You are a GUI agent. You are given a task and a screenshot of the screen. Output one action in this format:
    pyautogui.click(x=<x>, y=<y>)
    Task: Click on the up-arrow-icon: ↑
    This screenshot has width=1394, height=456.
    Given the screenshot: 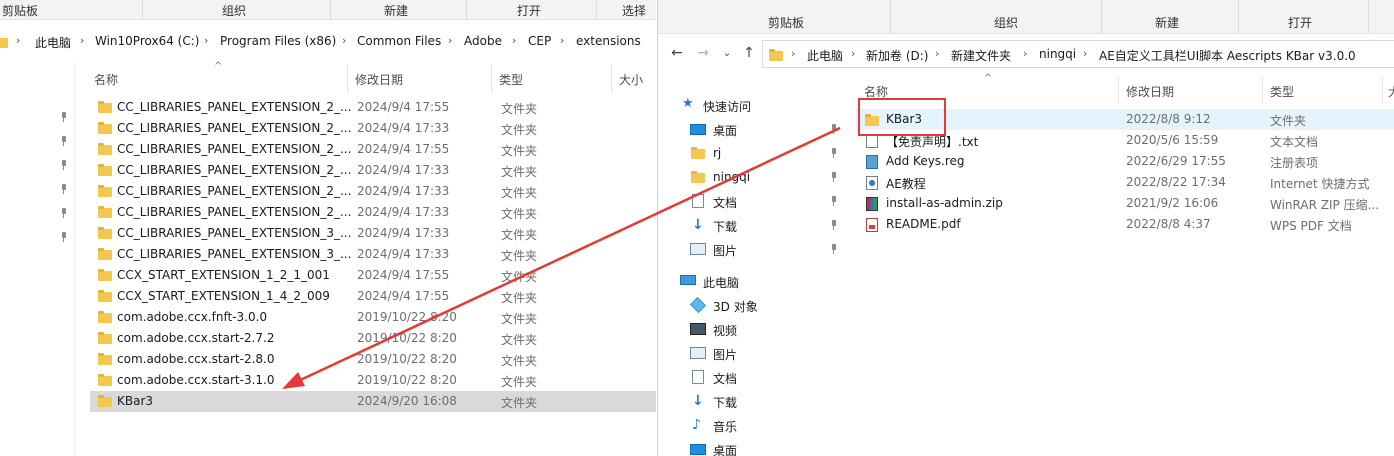 What is the action you would take?
    pyautogui.click(x=749, y=53)
    